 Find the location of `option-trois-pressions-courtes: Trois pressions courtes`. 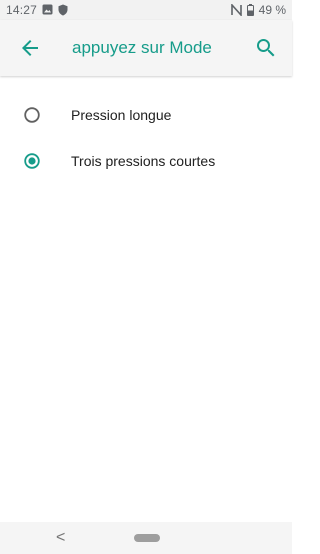

option-trois-pressions-courtes: Trois pressions courtes is located at coordinates (146, 161).